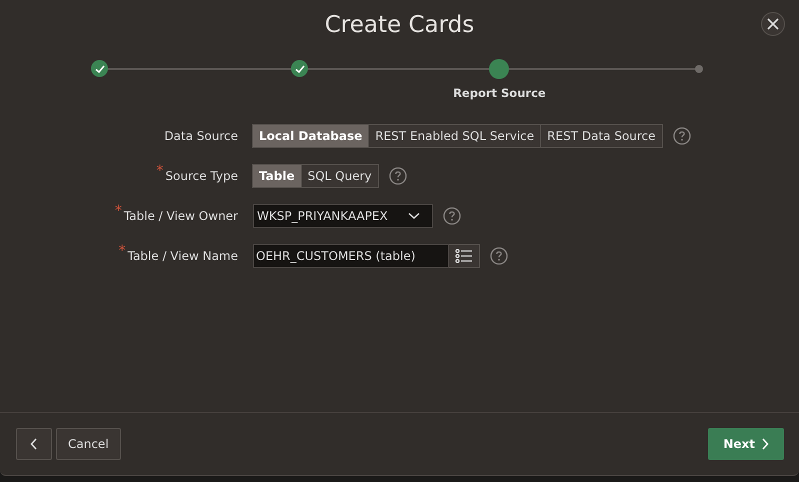  I want to click on field-label: Source Type, so click(201, 176).